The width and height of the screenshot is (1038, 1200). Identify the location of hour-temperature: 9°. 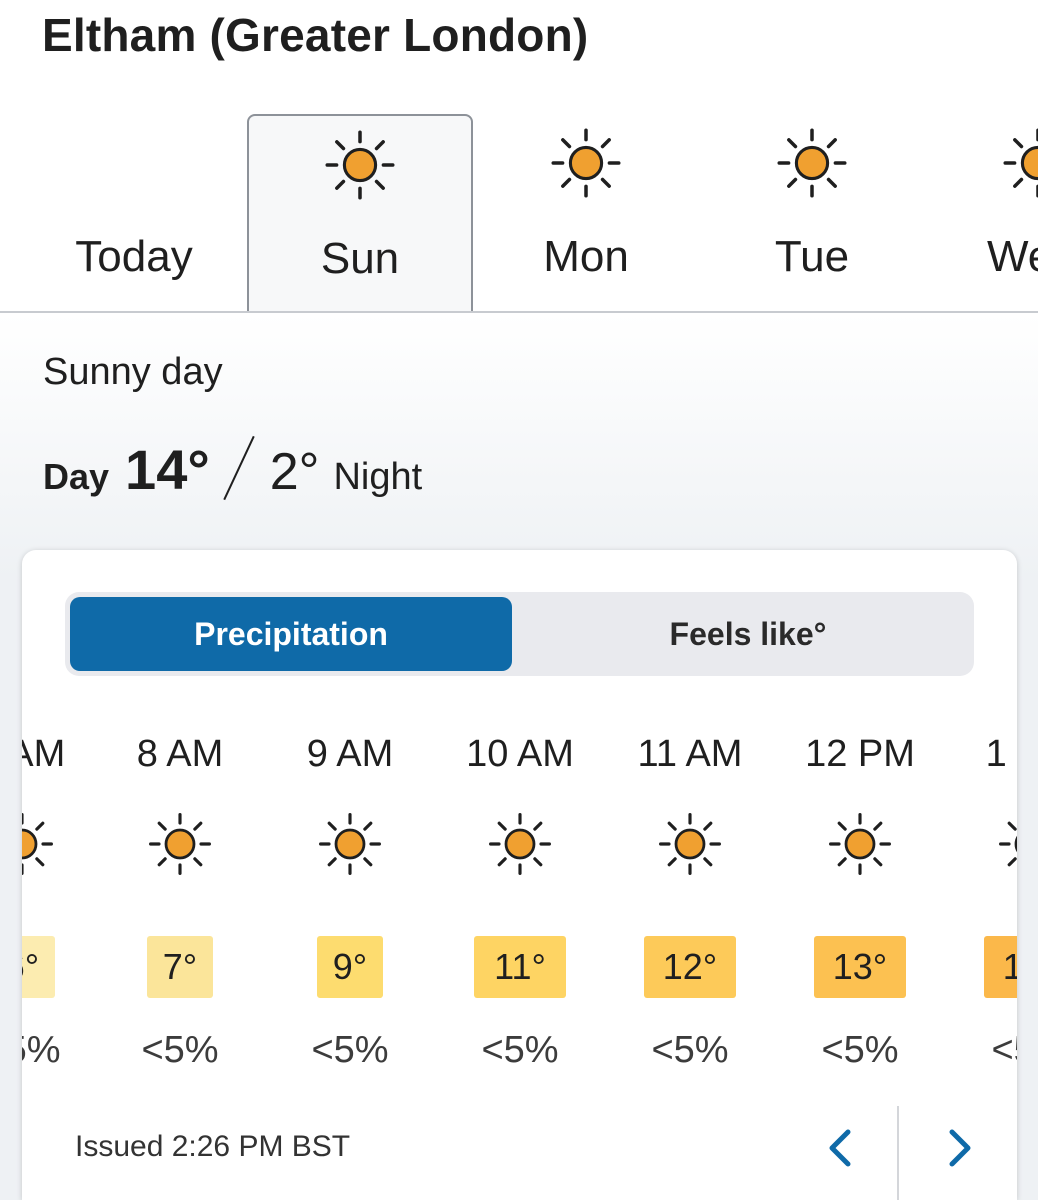
(350, 967).